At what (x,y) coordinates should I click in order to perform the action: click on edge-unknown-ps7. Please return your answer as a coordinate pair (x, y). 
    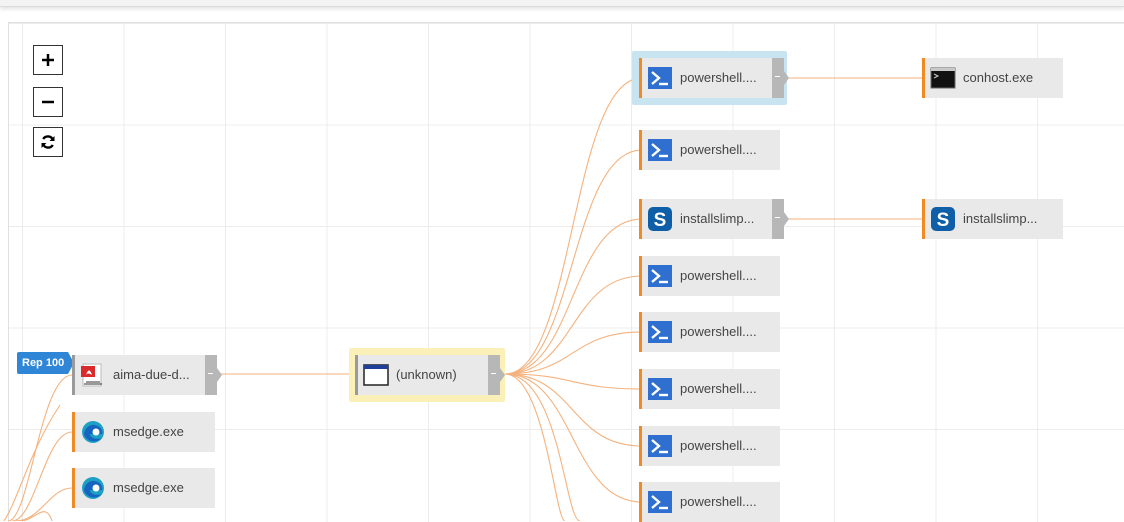
    Looking at the image, I should click on (573, 438).